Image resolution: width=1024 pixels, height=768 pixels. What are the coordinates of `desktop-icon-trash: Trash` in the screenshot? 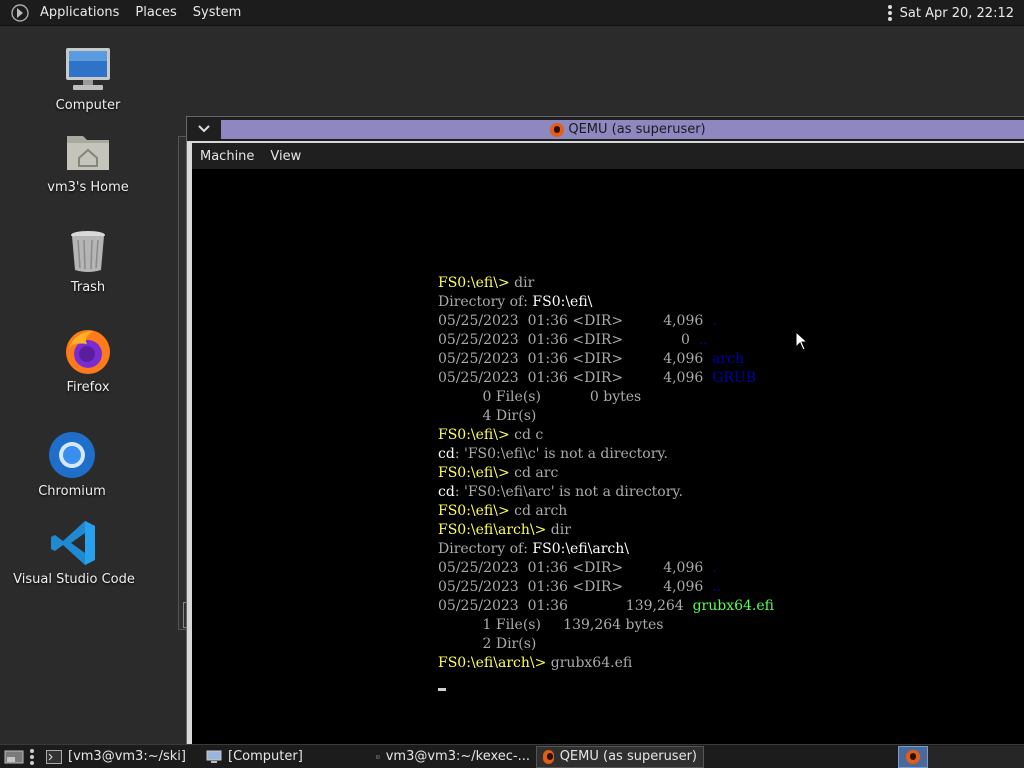 It's located at (88, 260).